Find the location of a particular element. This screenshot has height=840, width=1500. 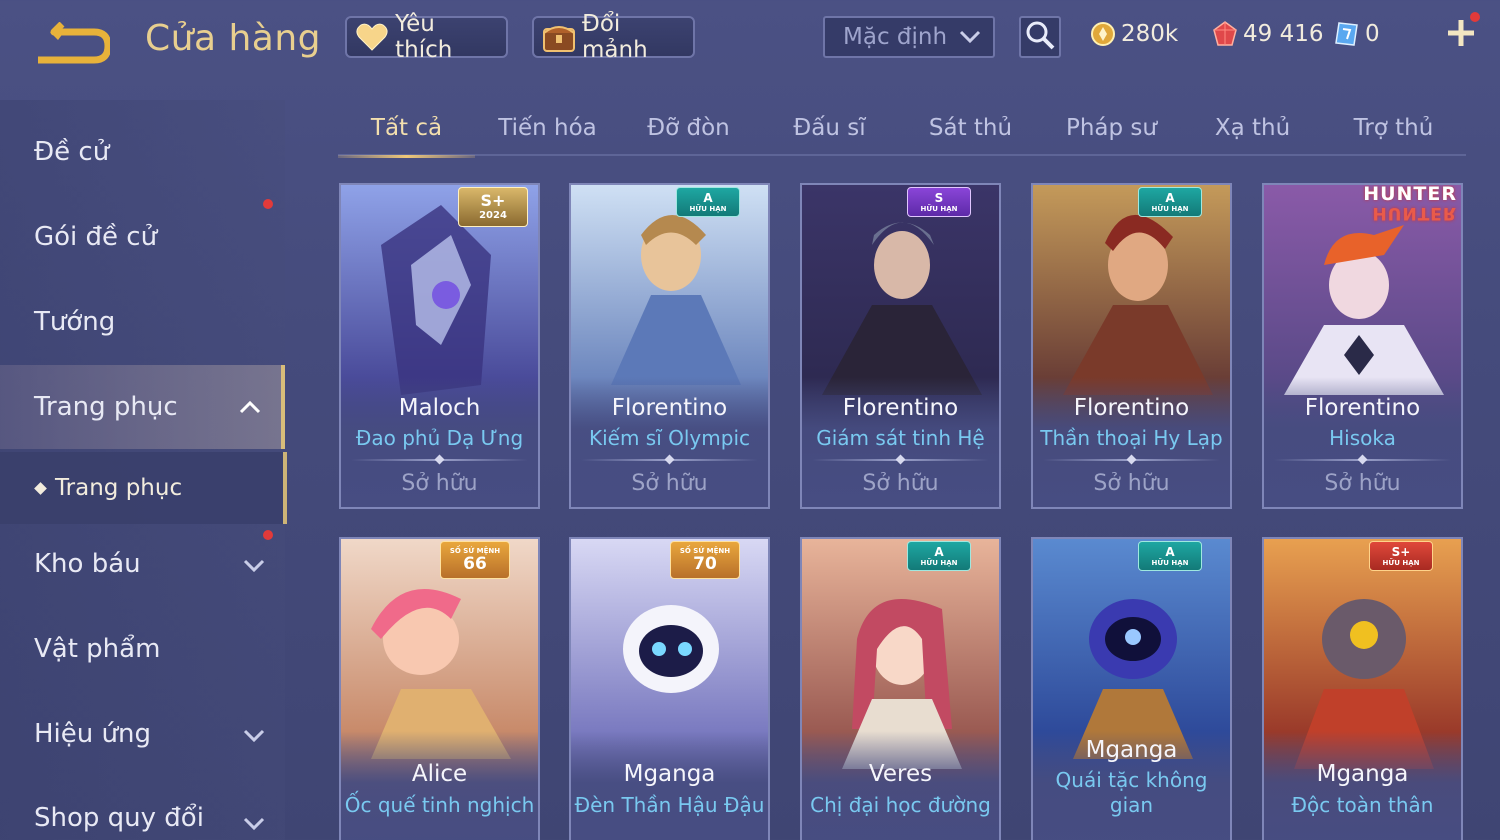

sidebar-subitem-label: Trang phục is located at coordinates (119, 488).